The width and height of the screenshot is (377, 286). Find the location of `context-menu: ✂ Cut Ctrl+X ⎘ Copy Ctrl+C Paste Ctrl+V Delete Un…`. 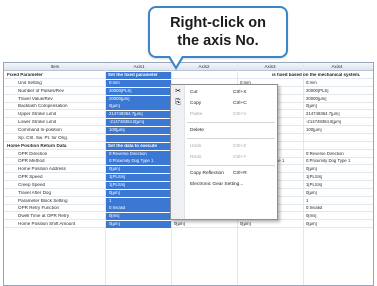

context-menu: ✂ Cut Ctrl+X ⎘ Copy Ctrl+C Paste Ctrl+V Delete Un… is located at coordinates (224, 152).